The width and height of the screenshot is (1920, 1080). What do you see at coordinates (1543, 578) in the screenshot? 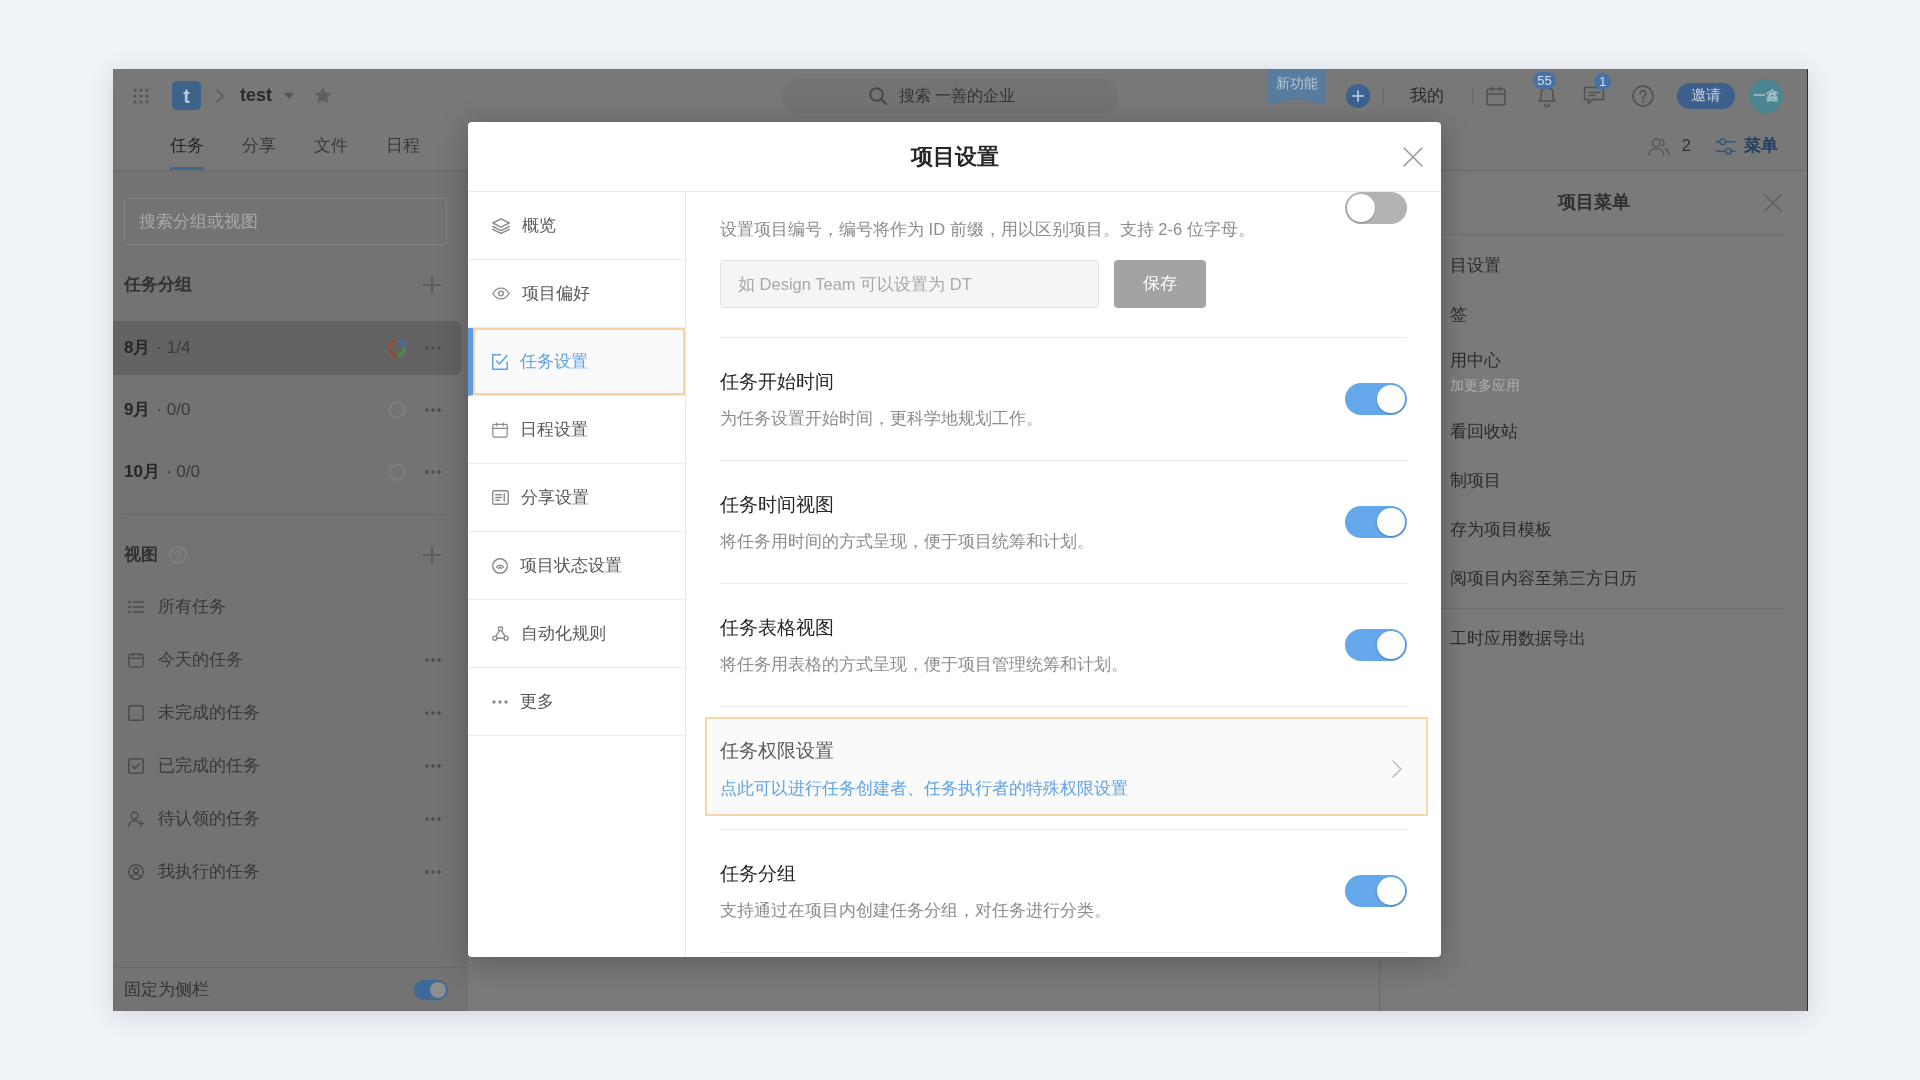
I see `menu-item: 阅项目内容至第三方日历` at bounding box center [1543, 578].